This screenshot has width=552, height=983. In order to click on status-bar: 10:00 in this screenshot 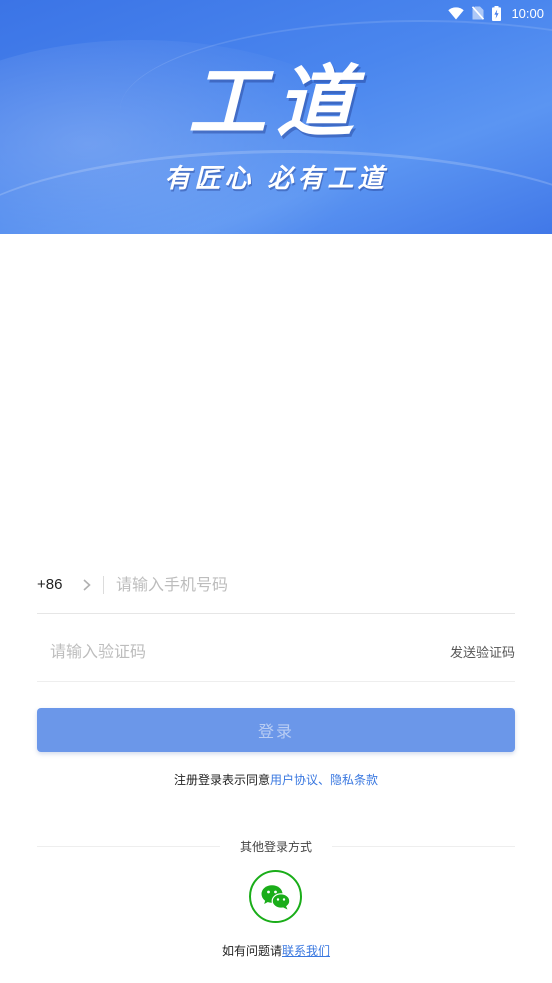, I will do `click(496, 13)`.